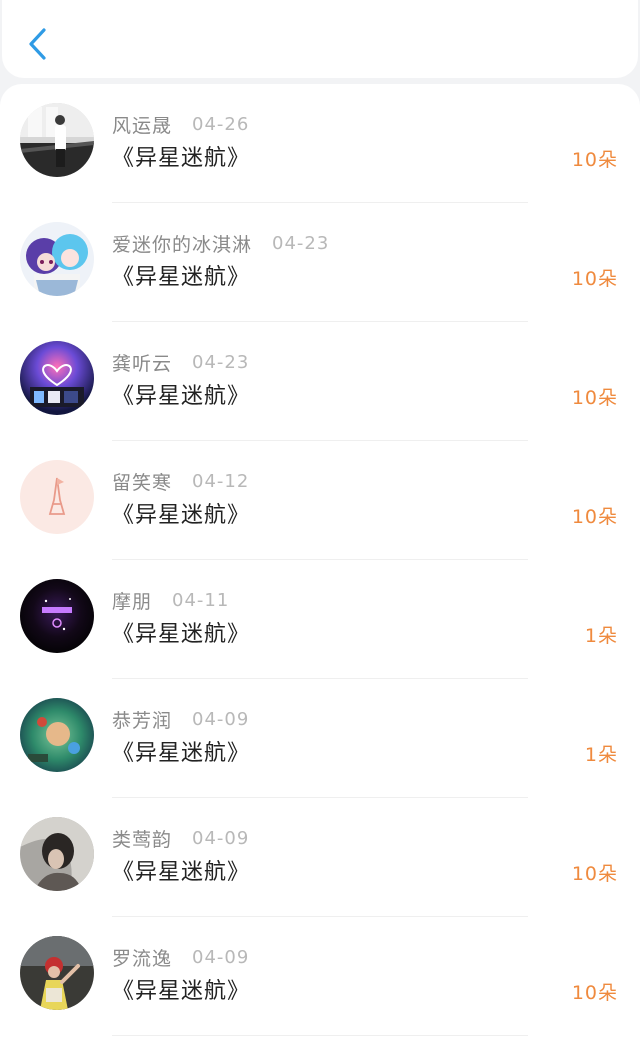 The image size is (640, 1059). Describe the element at coordinates (320, 500) in the screenshot. I see `list-item: 留笑寒 04-12 《异星迷航》 10朵` at that location.